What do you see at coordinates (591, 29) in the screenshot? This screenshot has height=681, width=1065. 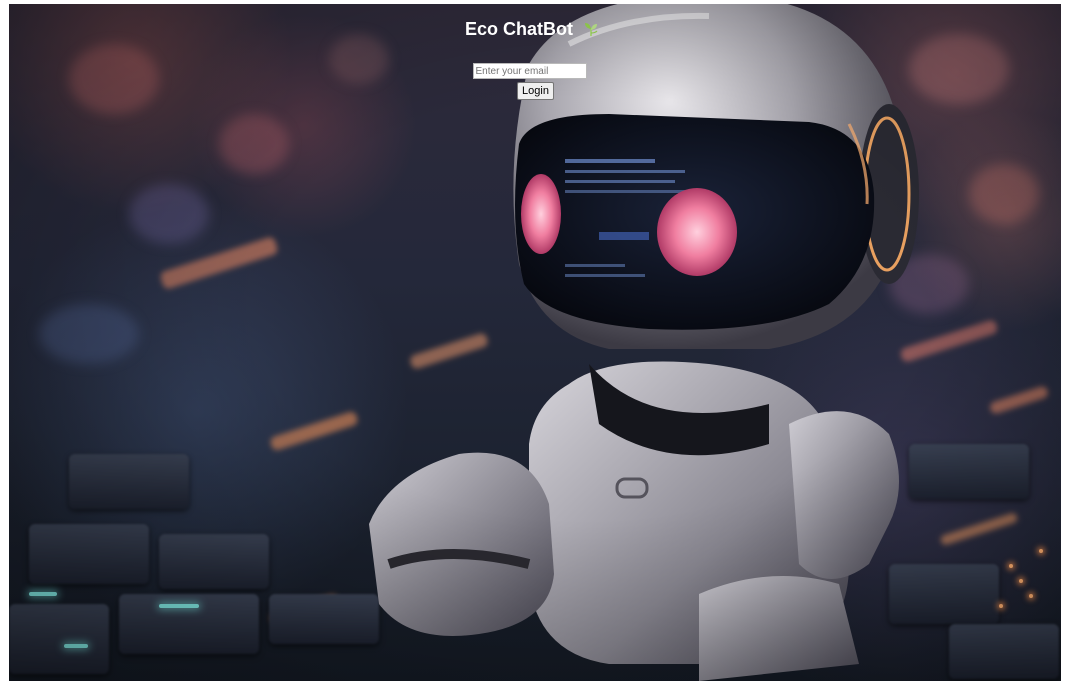 I see `leaf-sprout-icon` at bounding box center [591, 29].